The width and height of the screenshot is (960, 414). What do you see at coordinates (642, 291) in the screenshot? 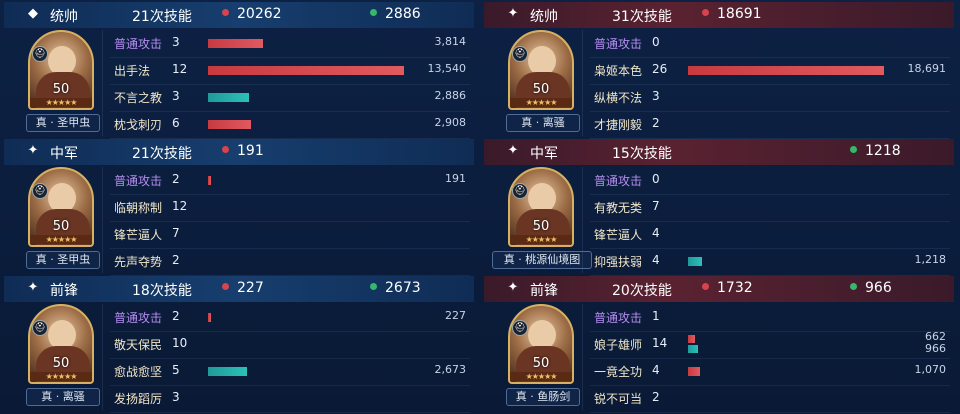
I see `skill-count: 20次技能` at bounding box center [642, 291].